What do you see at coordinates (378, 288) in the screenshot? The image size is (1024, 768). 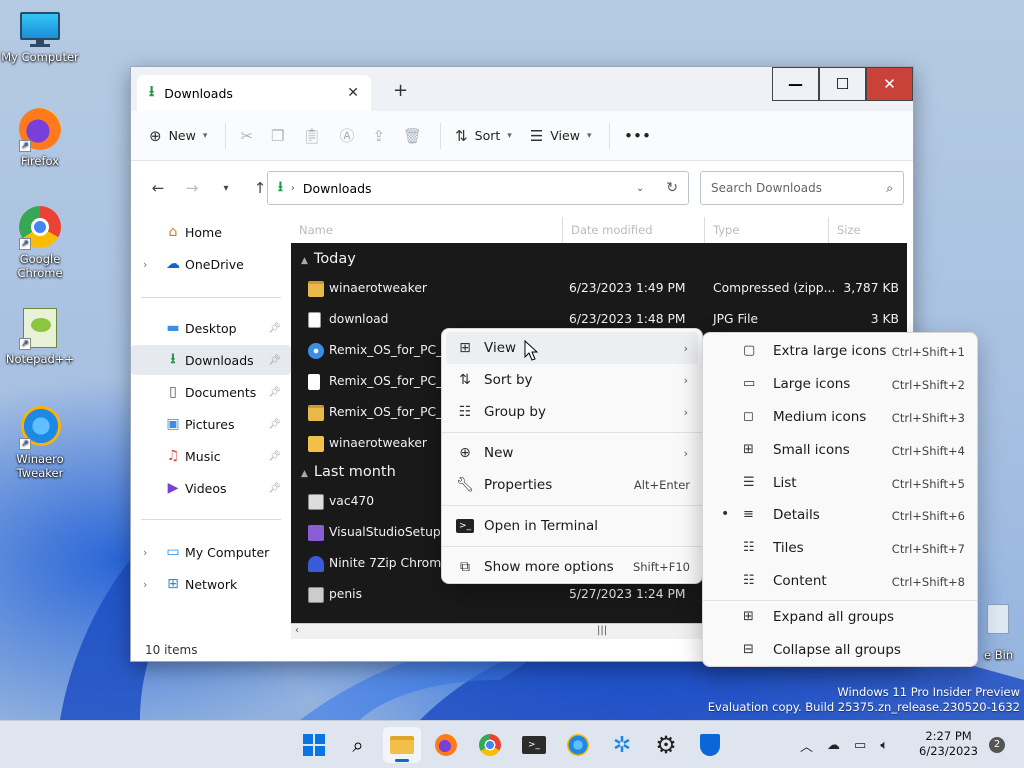 I see `file-name: winaerotweaker` at bounding box center [378, 288].